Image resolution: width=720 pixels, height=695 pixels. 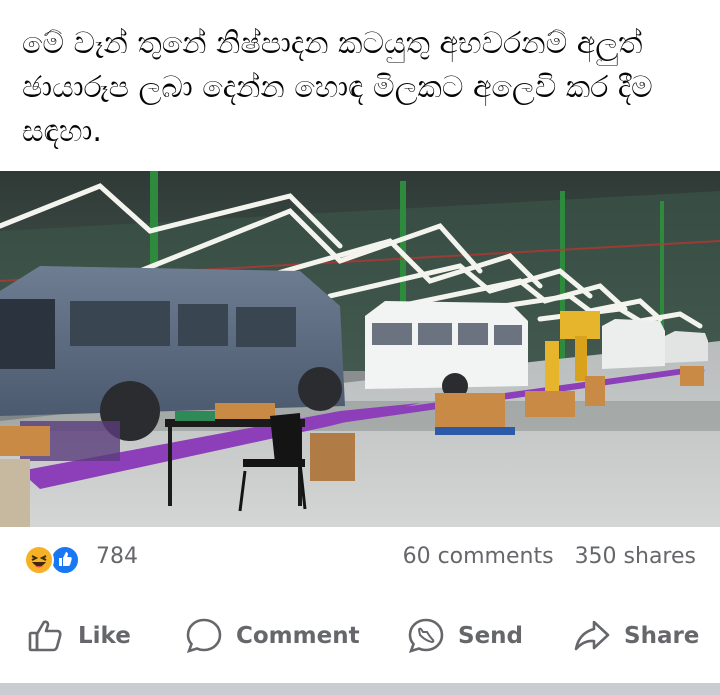 What do you see at coordinates (662, 636) in the screenshot?
I see `share-label: Share` at bounding box center [662, 636].